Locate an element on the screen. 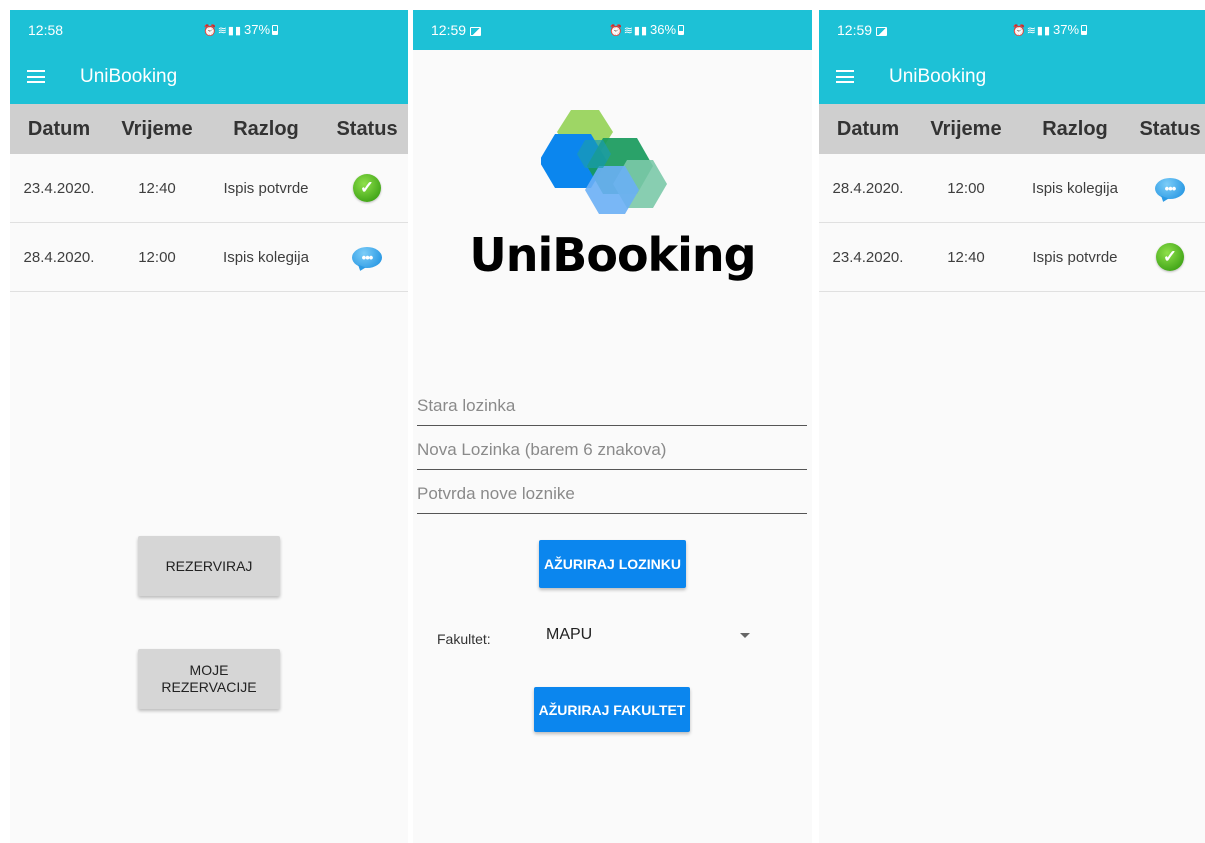 Image resolution: width=1205 pixels, height=843 pixels. status-bar: 12:58 ⏰≋▮▮ 37% is located at coordinates (209, 30).